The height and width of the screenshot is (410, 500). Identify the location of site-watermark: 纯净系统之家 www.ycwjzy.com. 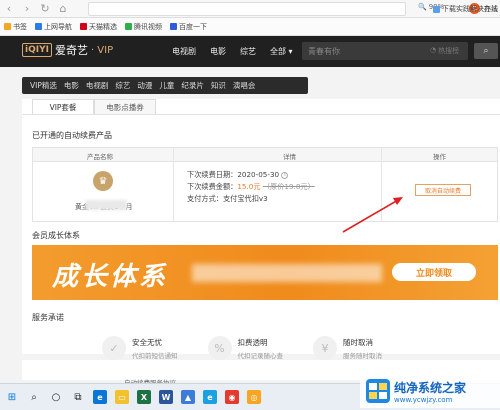
(430, 391).